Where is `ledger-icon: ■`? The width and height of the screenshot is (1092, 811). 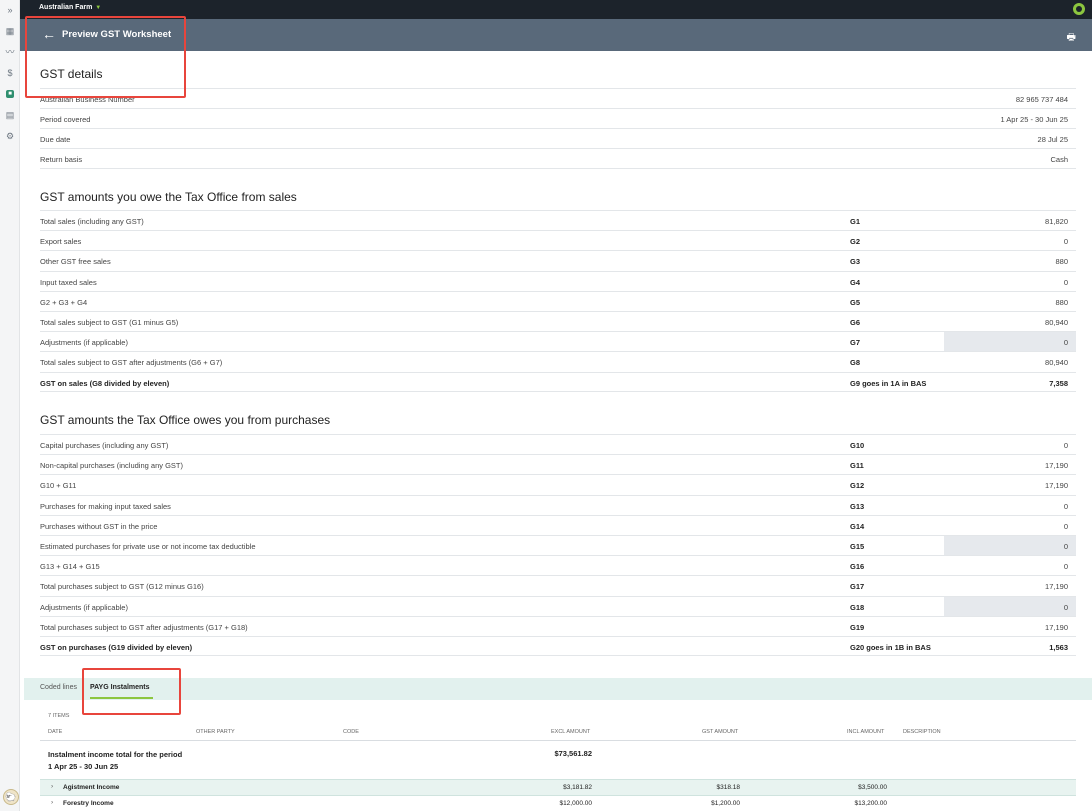
ledger-icon: ■ is located at coordinates (10, 94).